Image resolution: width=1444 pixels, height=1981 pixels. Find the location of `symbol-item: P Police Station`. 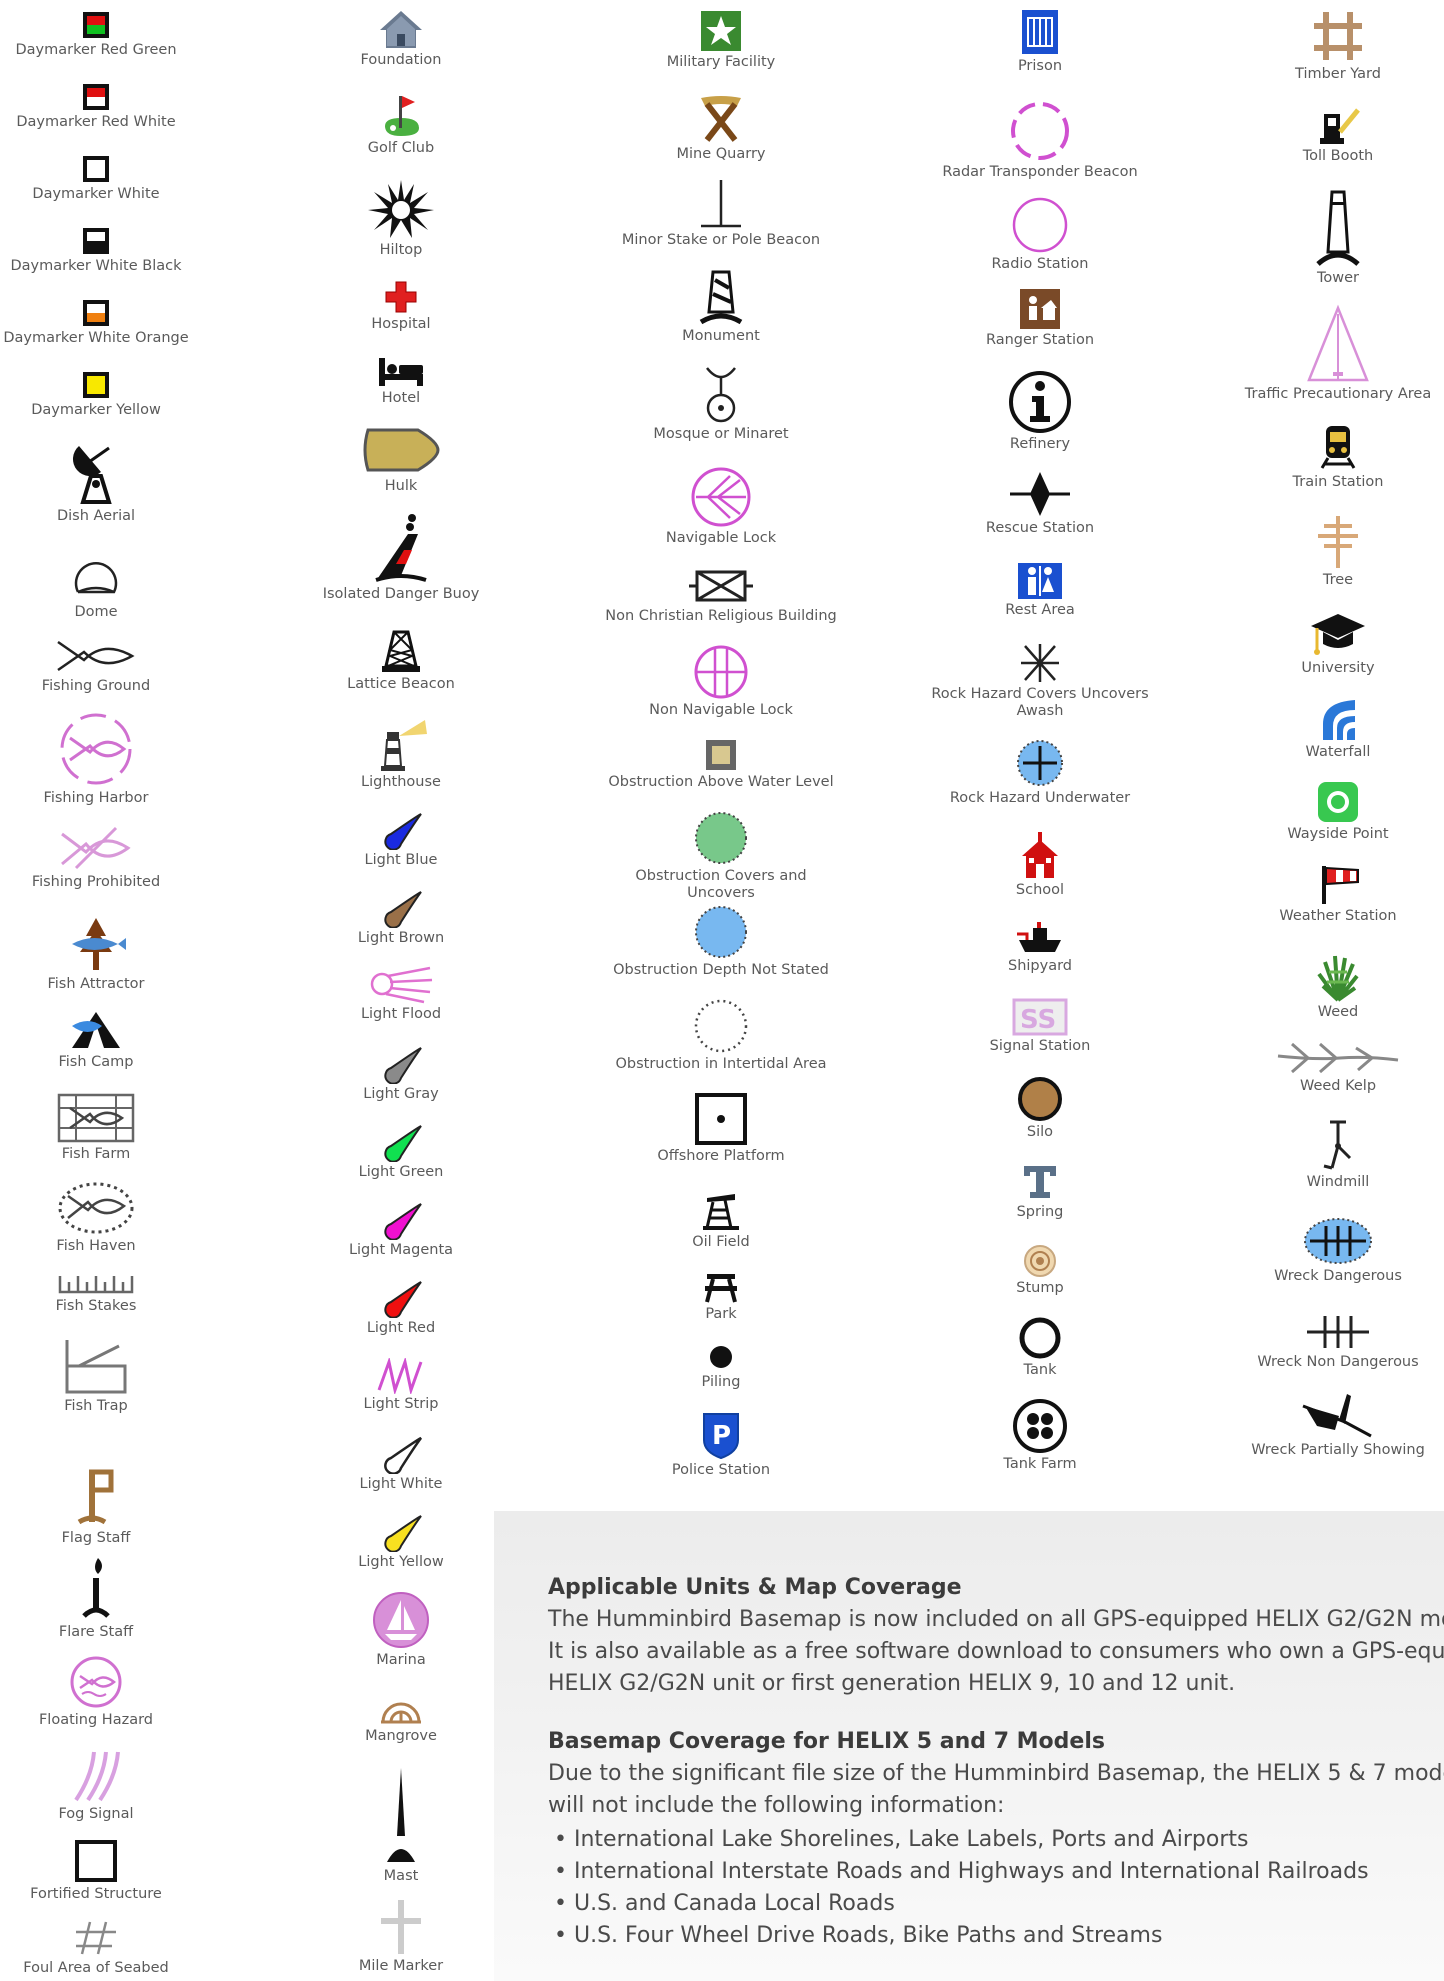

symbol-item: P Police Station is located at coordinates (721, 1444).